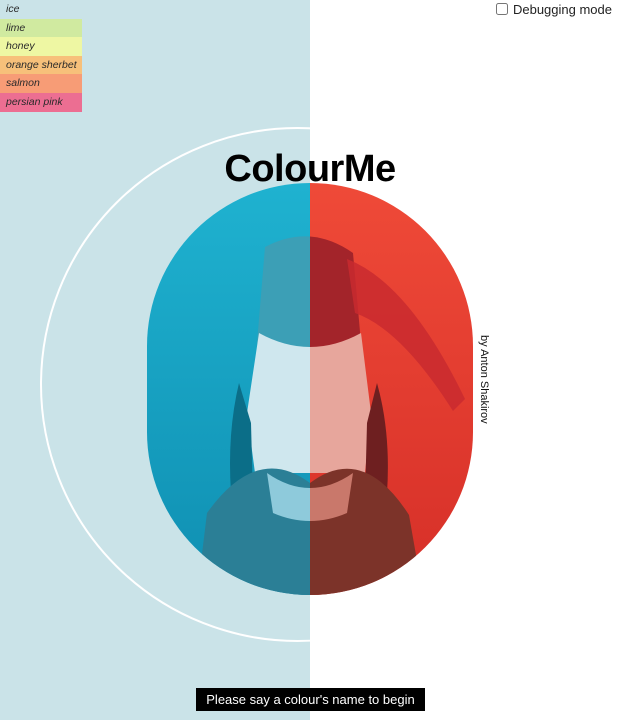 The height and width of the screenshot is (720, 620). I want to click on swatch-orange-sherbet: orange sherbet, so click(41, 65).